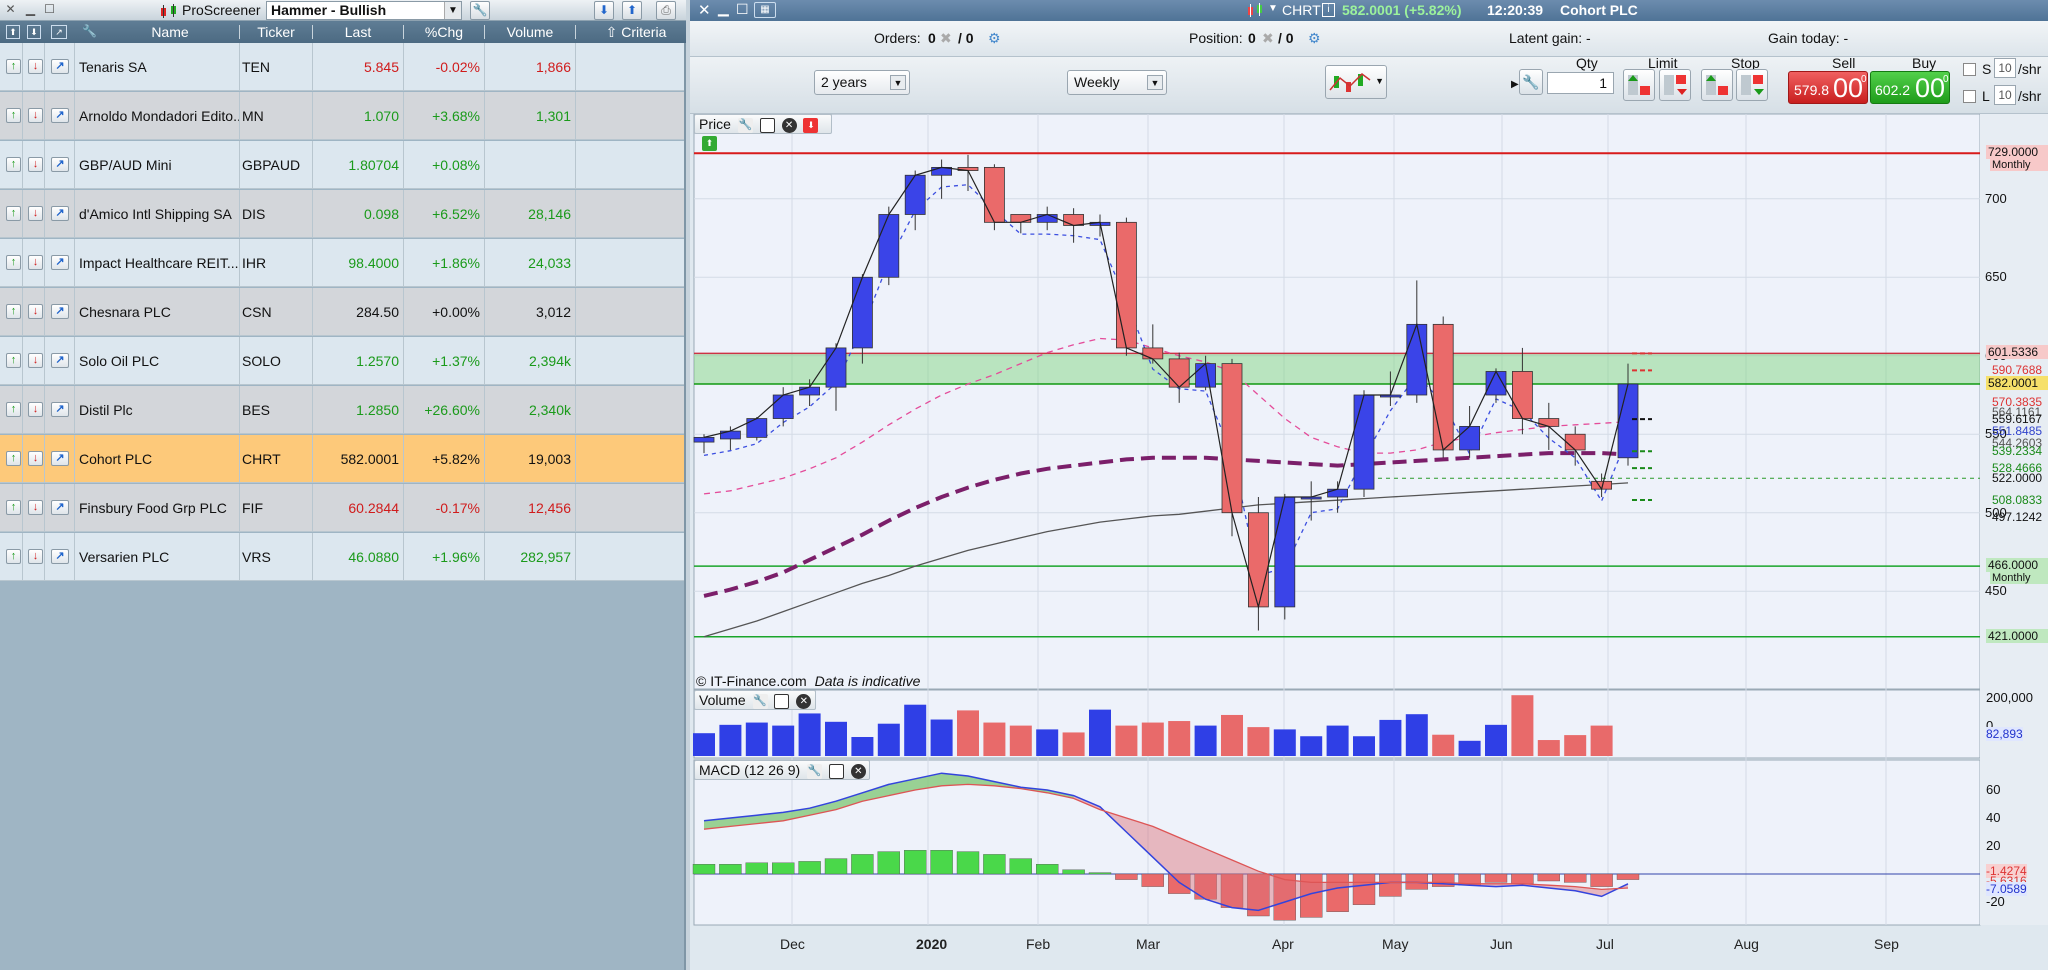 Image resolution: width=2048 pixels, height=970 pixels. I want to click on col-ticker: Ticker, so click(276, 32).